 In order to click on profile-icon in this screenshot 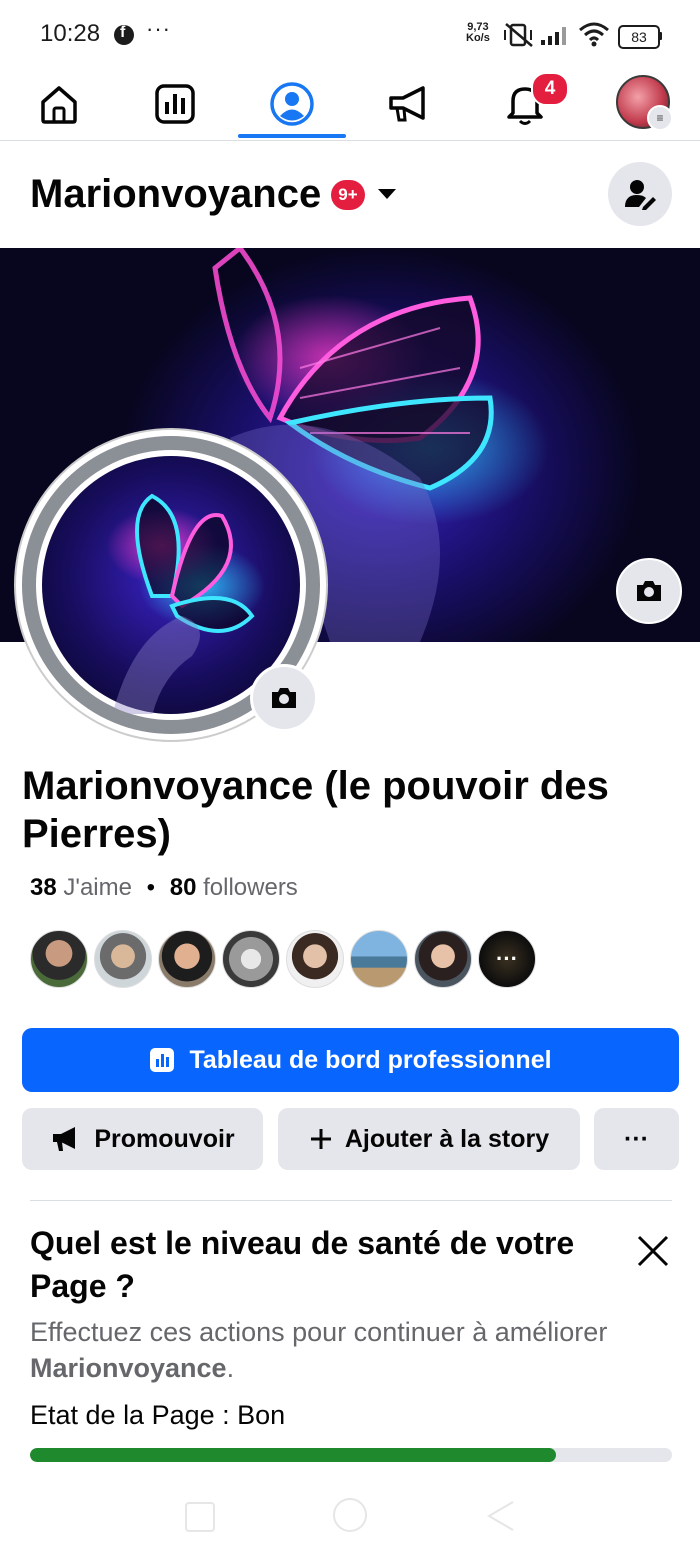, I will do `click(292, 104)`.